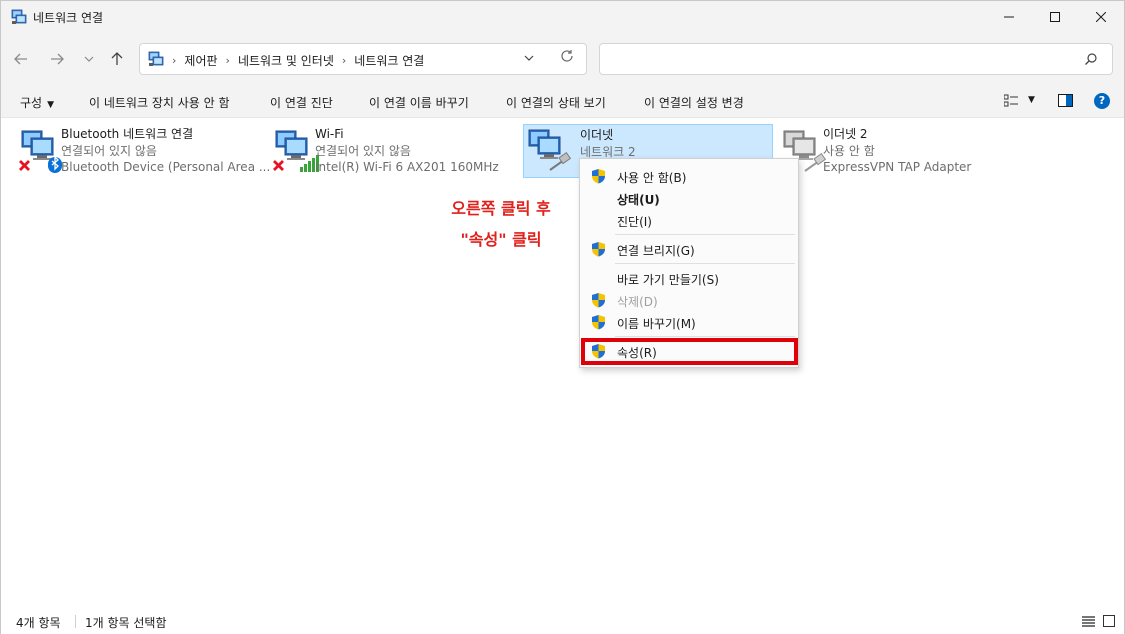 This screenshot has height=634, width=1125. I want to click on window-title: 네트워크 연결, so click(68, 18).